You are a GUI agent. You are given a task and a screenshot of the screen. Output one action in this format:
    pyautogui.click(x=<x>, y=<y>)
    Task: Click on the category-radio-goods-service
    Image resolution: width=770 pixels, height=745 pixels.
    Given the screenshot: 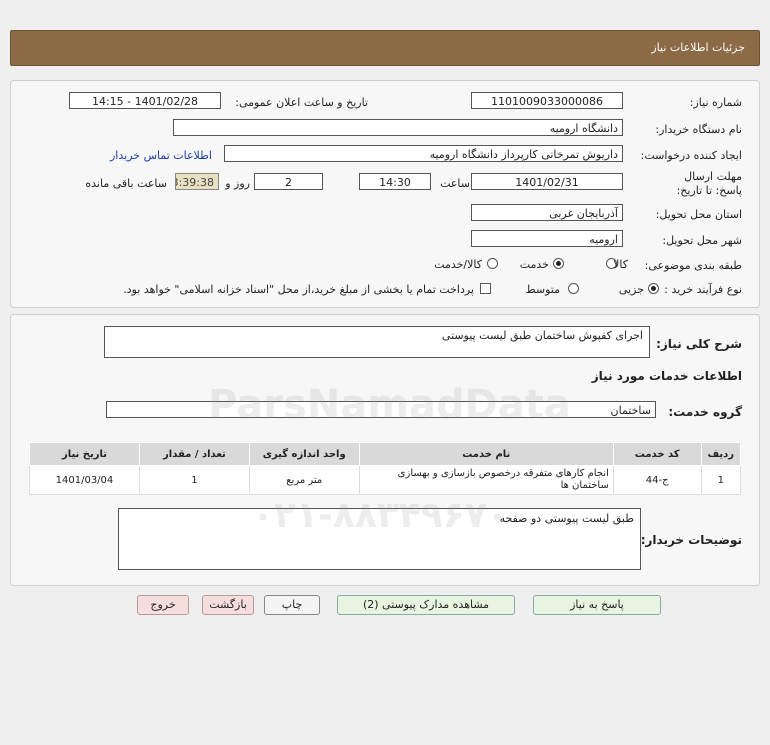 What is the action you would take?
    pyautogui.click(x=492, y=263)
    